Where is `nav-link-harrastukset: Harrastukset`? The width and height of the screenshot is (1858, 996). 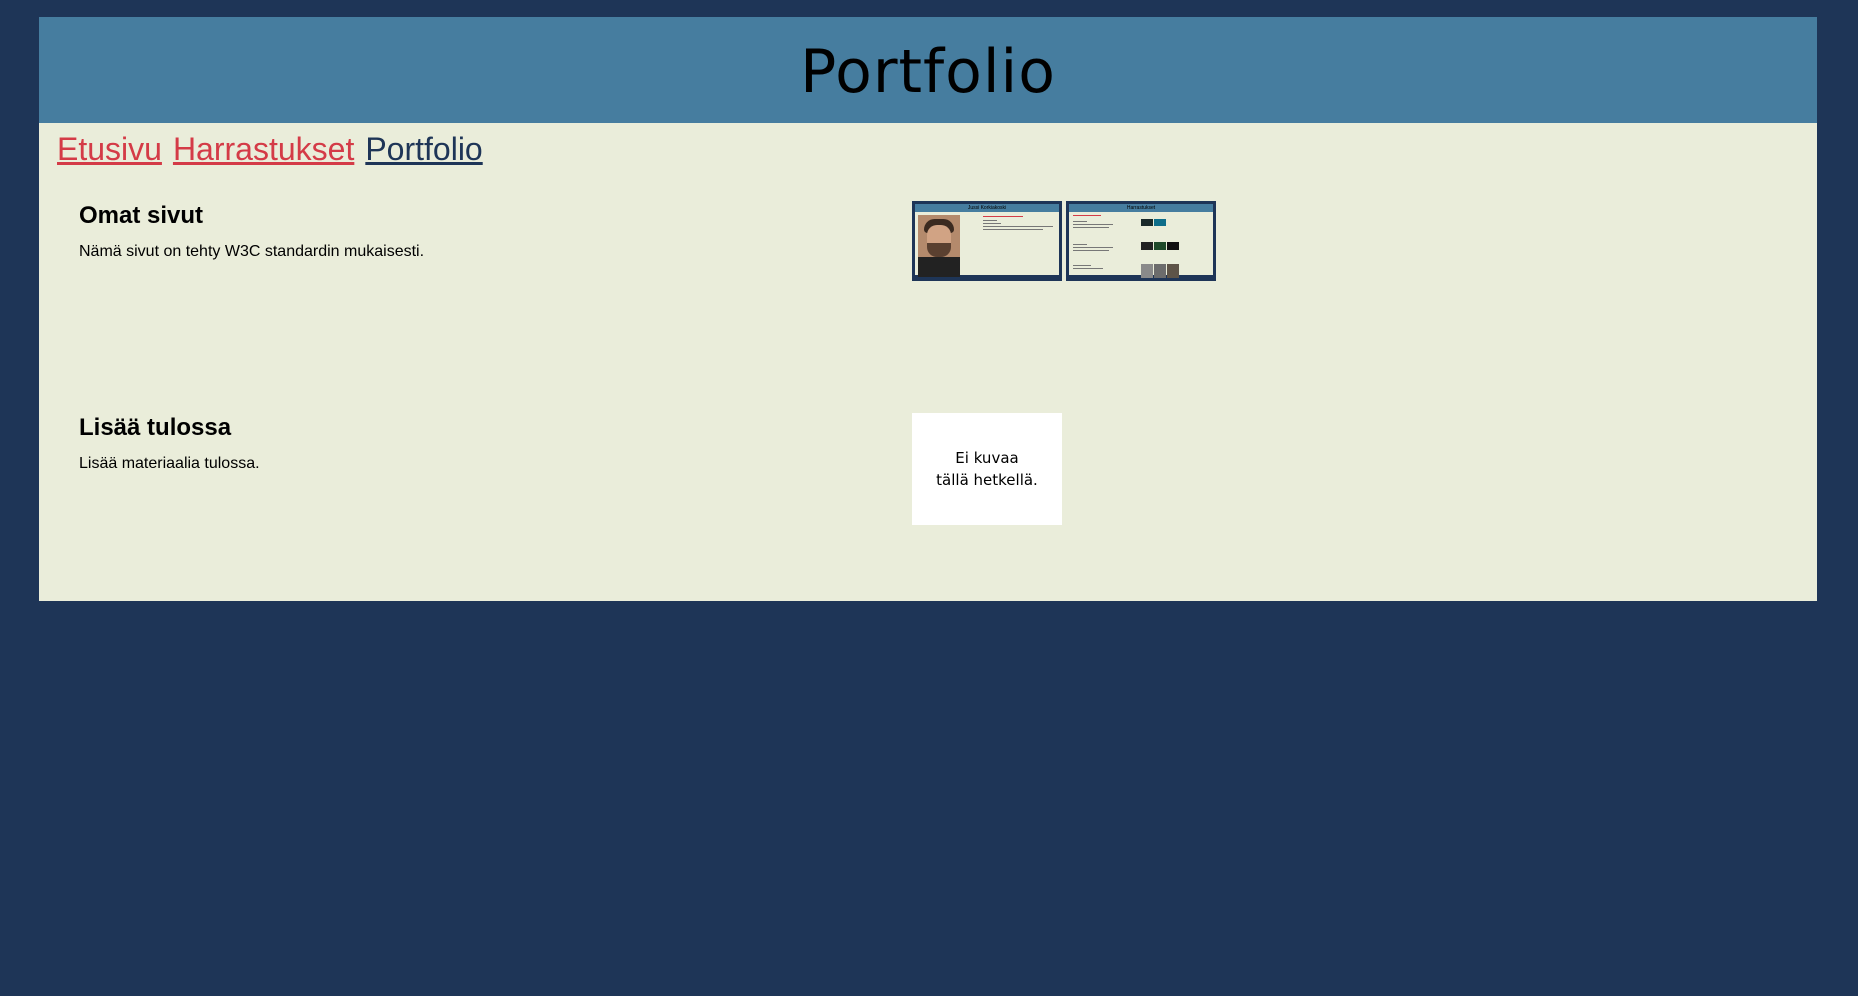
nav-link-harrastukset: Harrastukset is located at coordinates (263, 149).